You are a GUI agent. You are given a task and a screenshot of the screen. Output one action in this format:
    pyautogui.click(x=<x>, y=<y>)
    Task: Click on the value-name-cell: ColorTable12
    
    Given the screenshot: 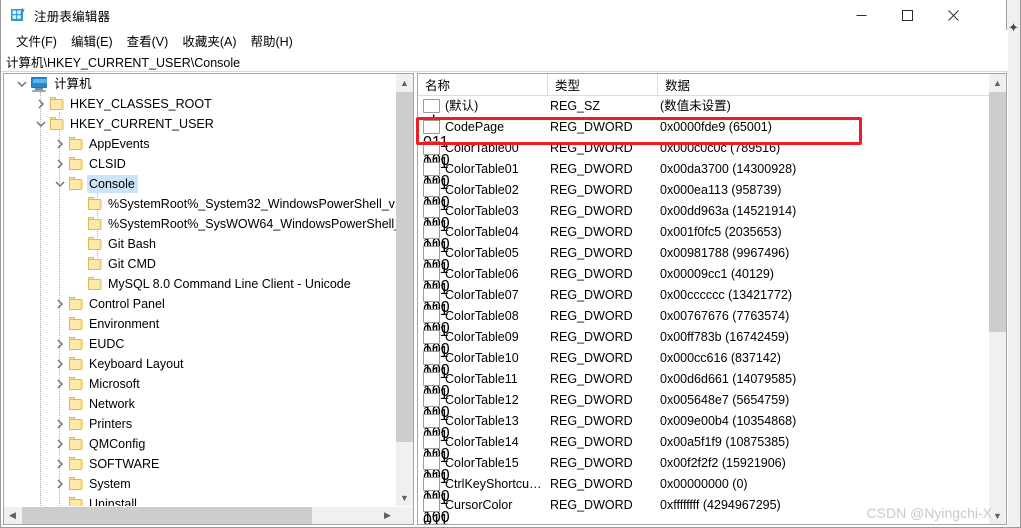 What is the action you would take?
    pyautogui.click(x=482, y=400)
    